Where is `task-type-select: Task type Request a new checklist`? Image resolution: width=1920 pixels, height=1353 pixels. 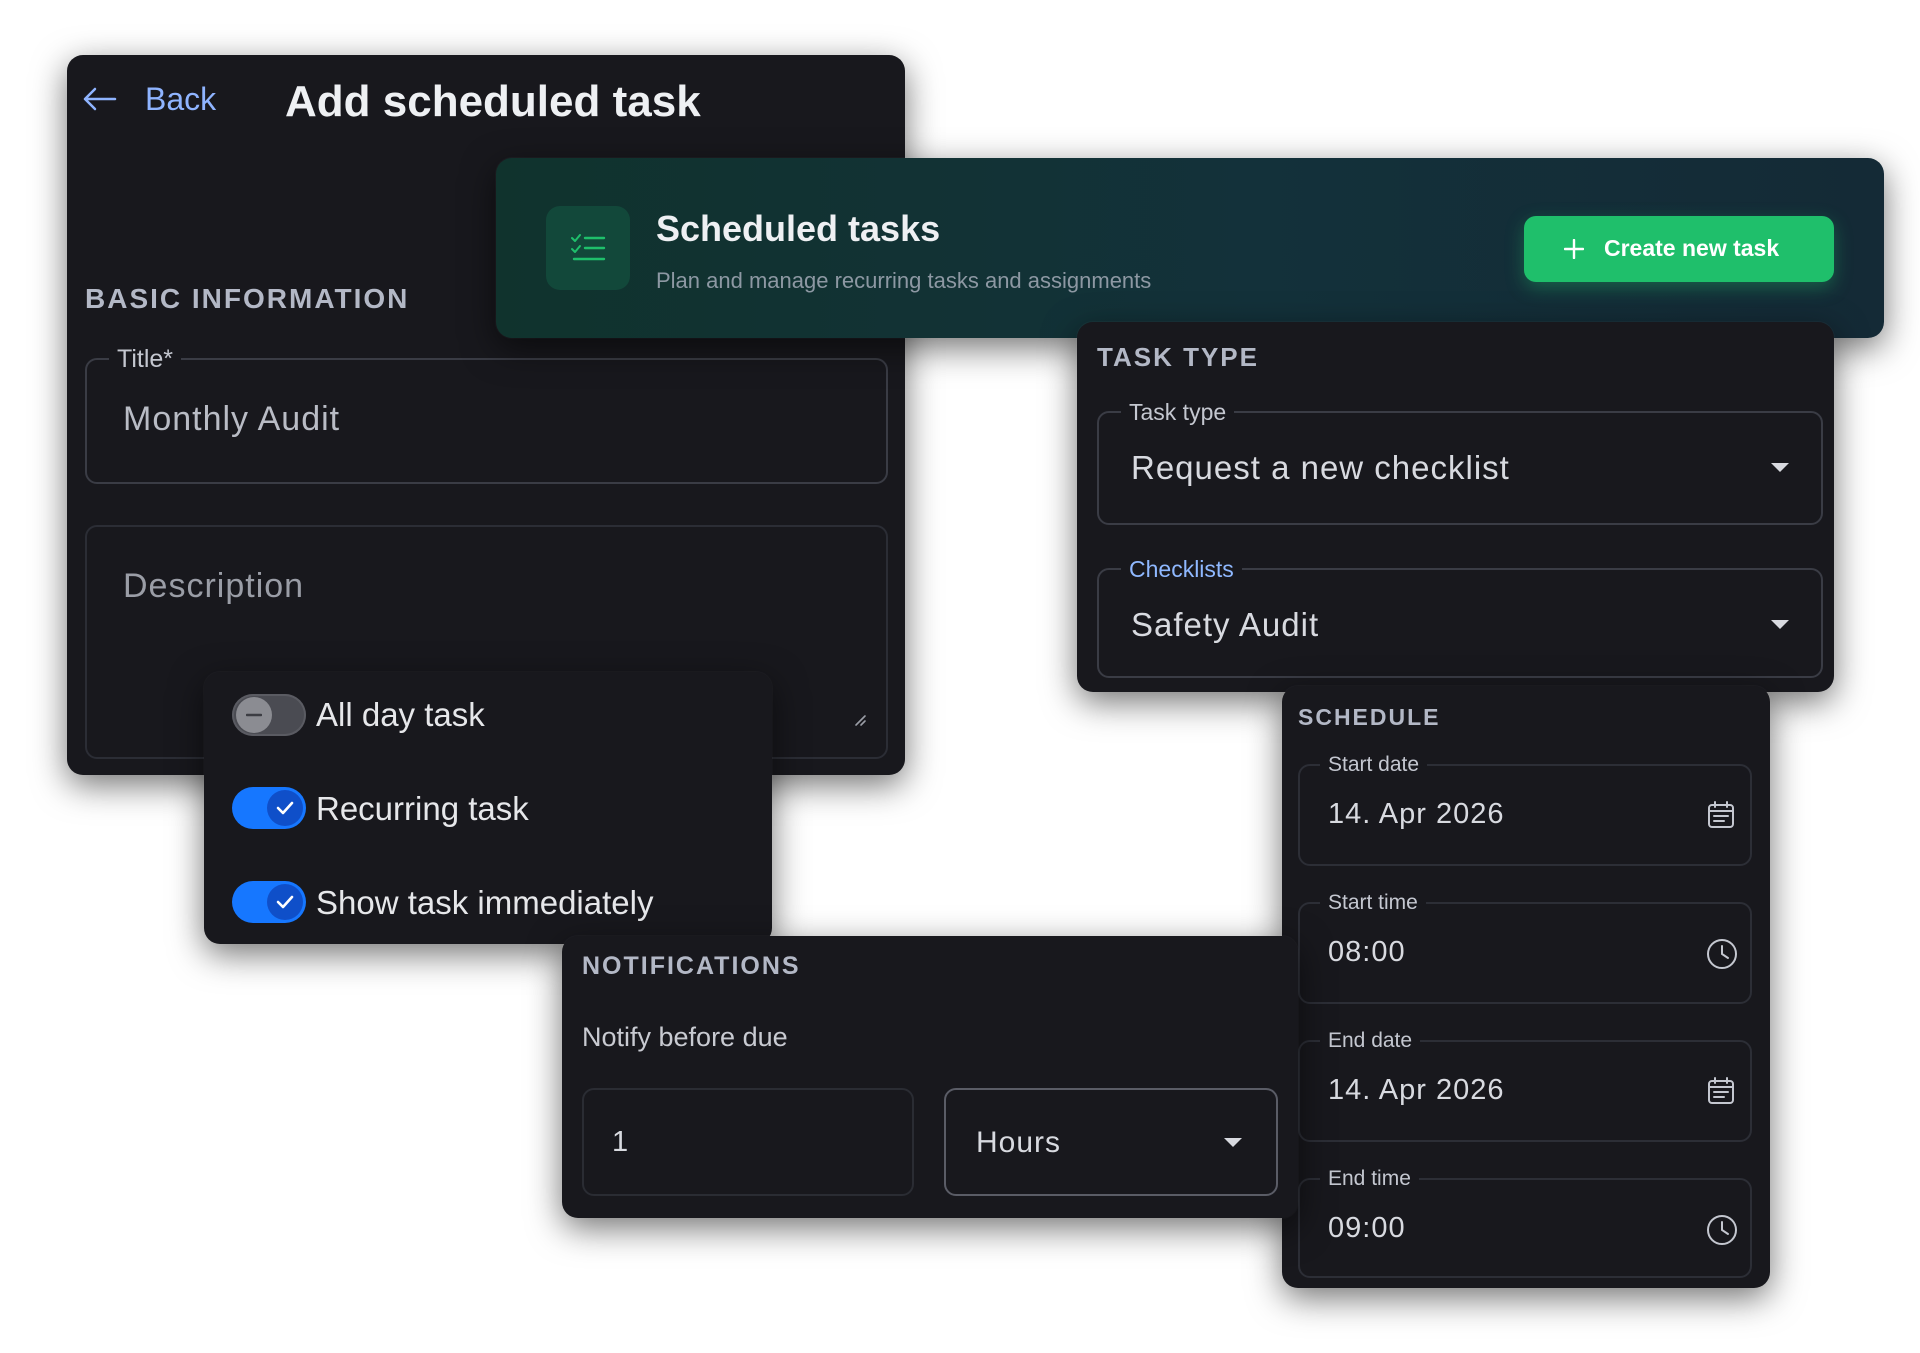 task-type-select: Task type Request a new checklist is located at coordinates (1460, 461).